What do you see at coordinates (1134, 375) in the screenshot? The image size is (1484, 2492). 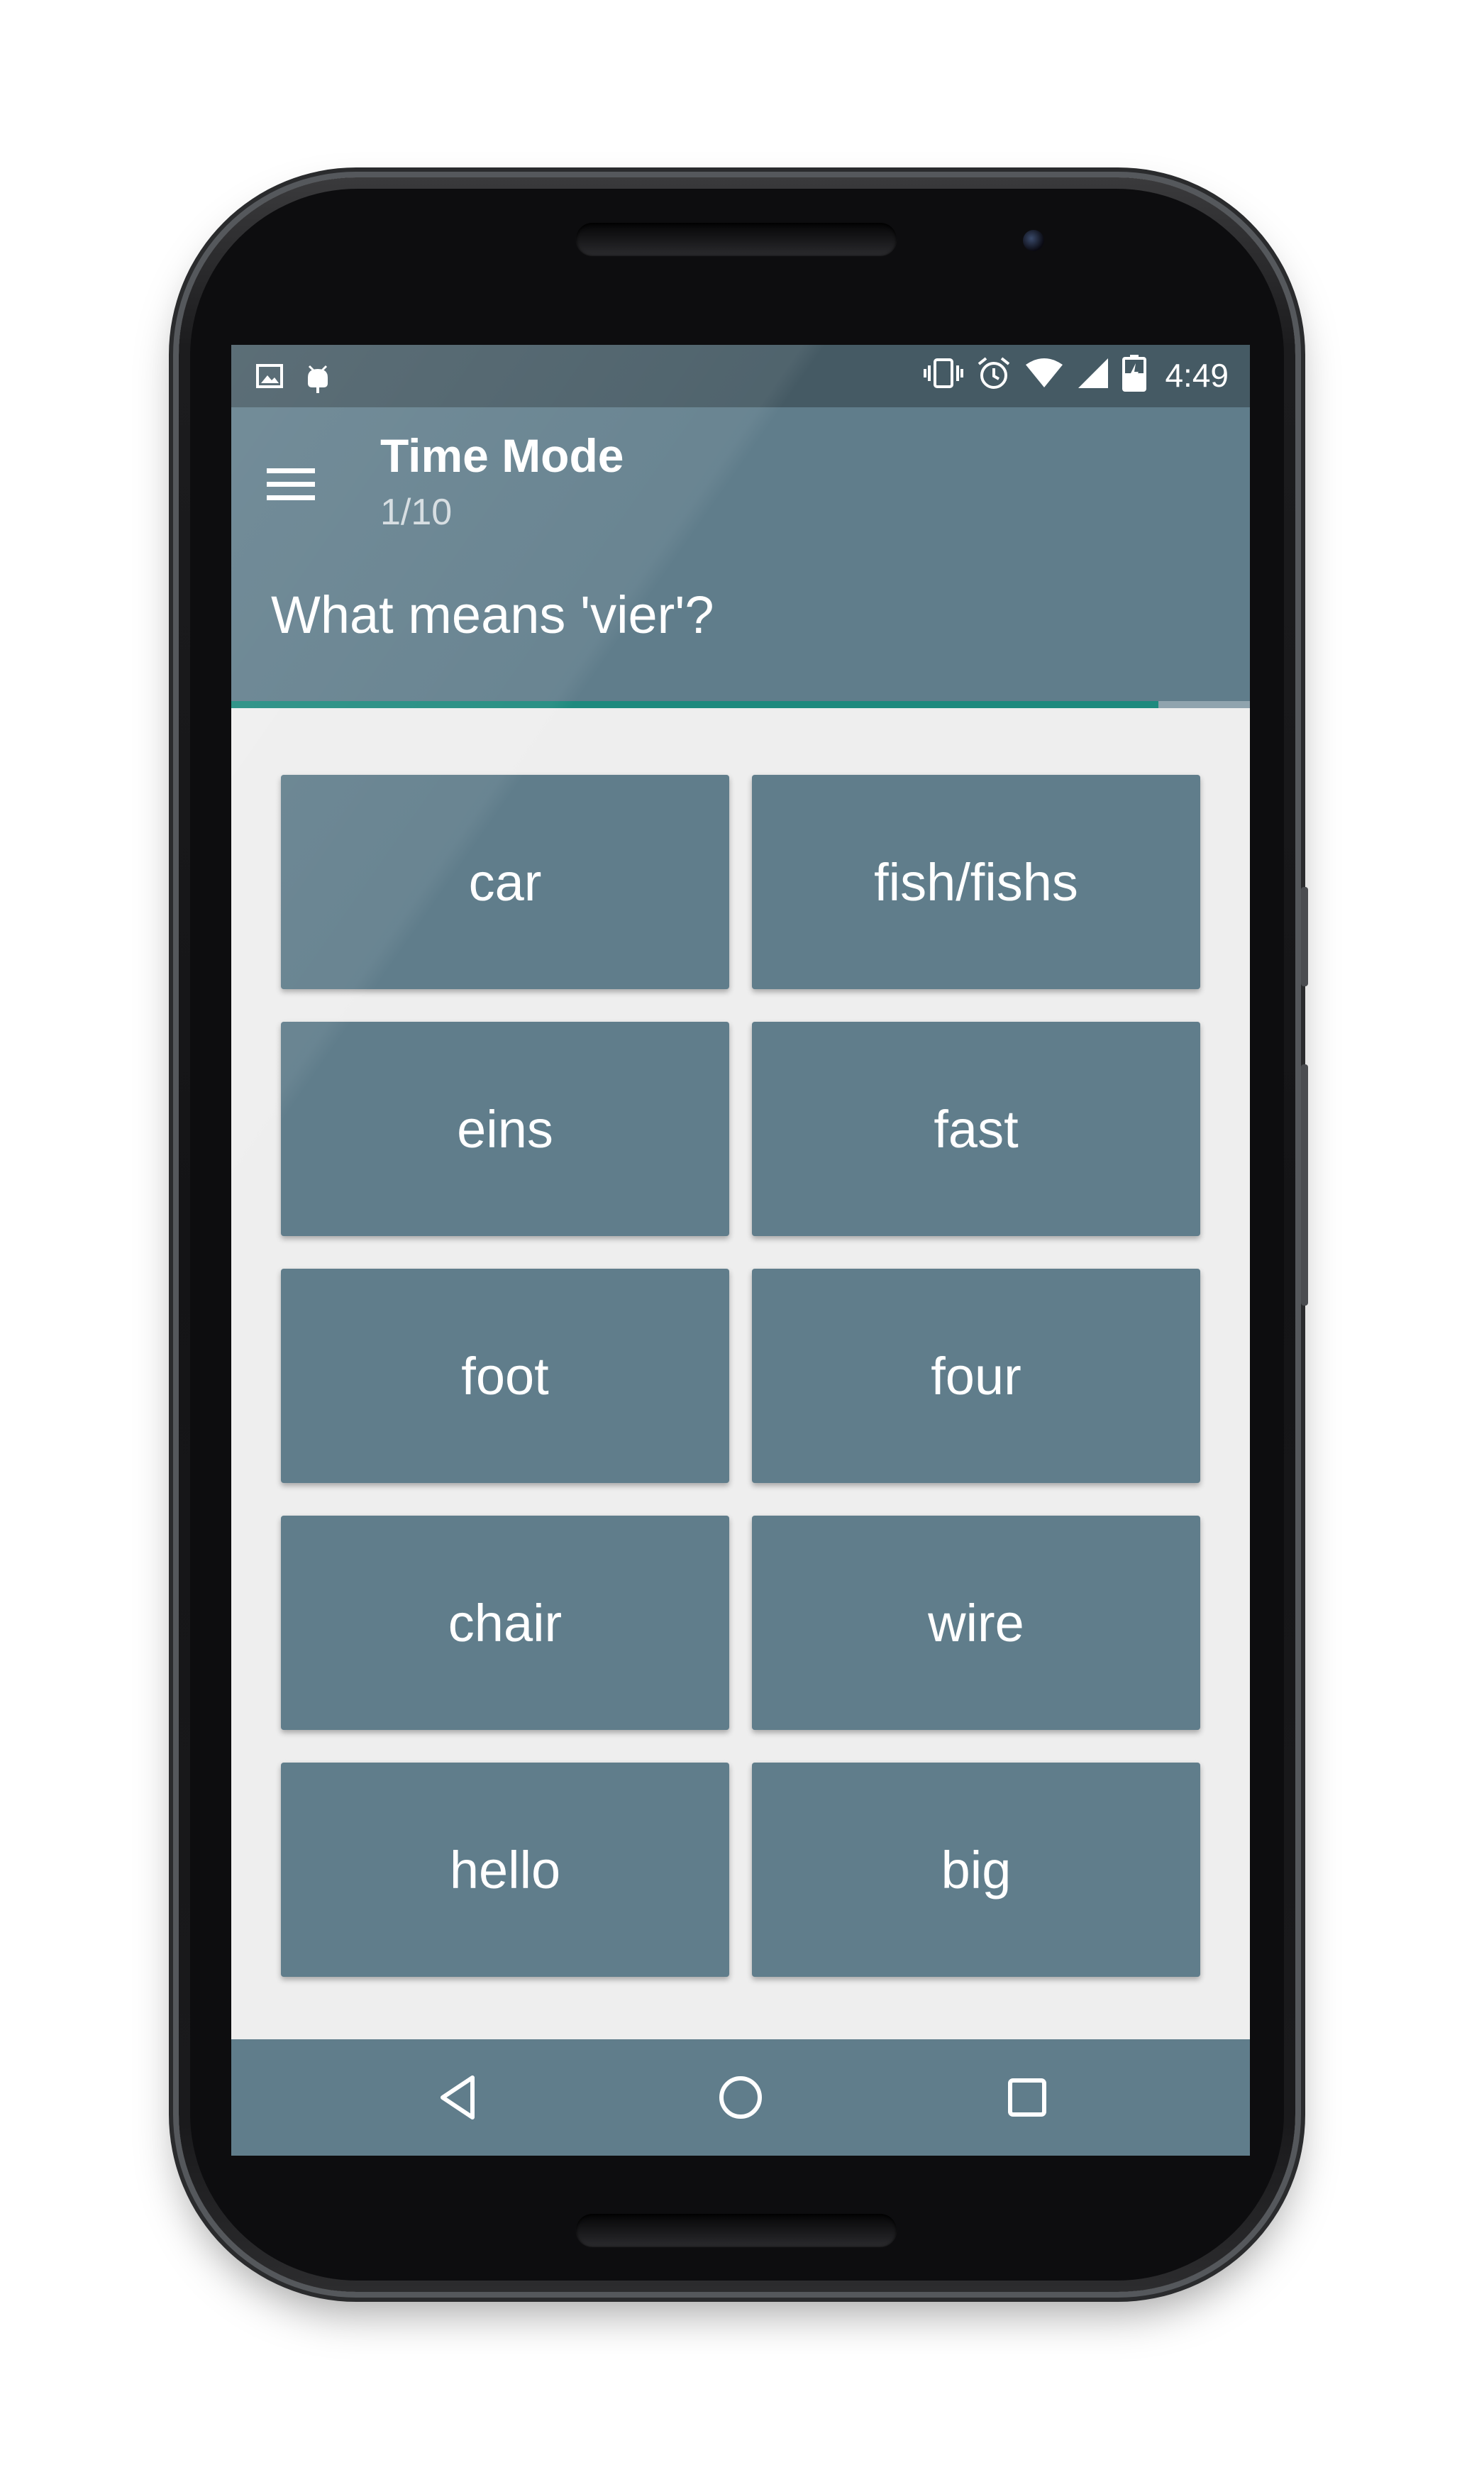 I see `battery-charging-icon` at bounding box center [1134, 375].